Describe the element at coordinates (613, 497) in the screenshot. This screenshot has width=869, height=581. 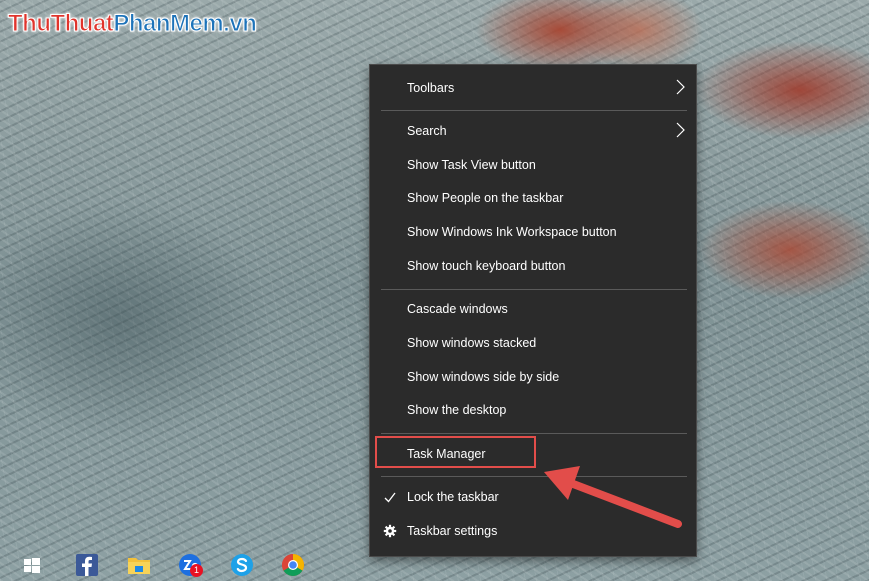
I see `red-pointer-arrow-icon` at that location.